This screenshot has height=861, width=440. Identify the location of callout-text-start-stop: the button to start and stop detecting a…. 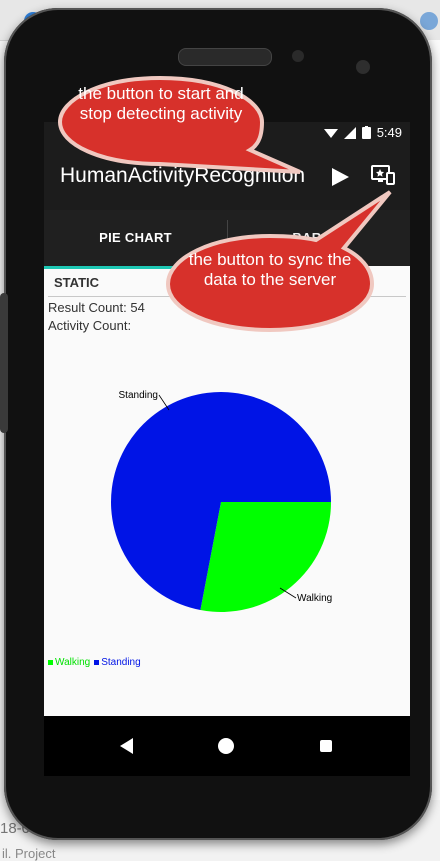
(161, 103).